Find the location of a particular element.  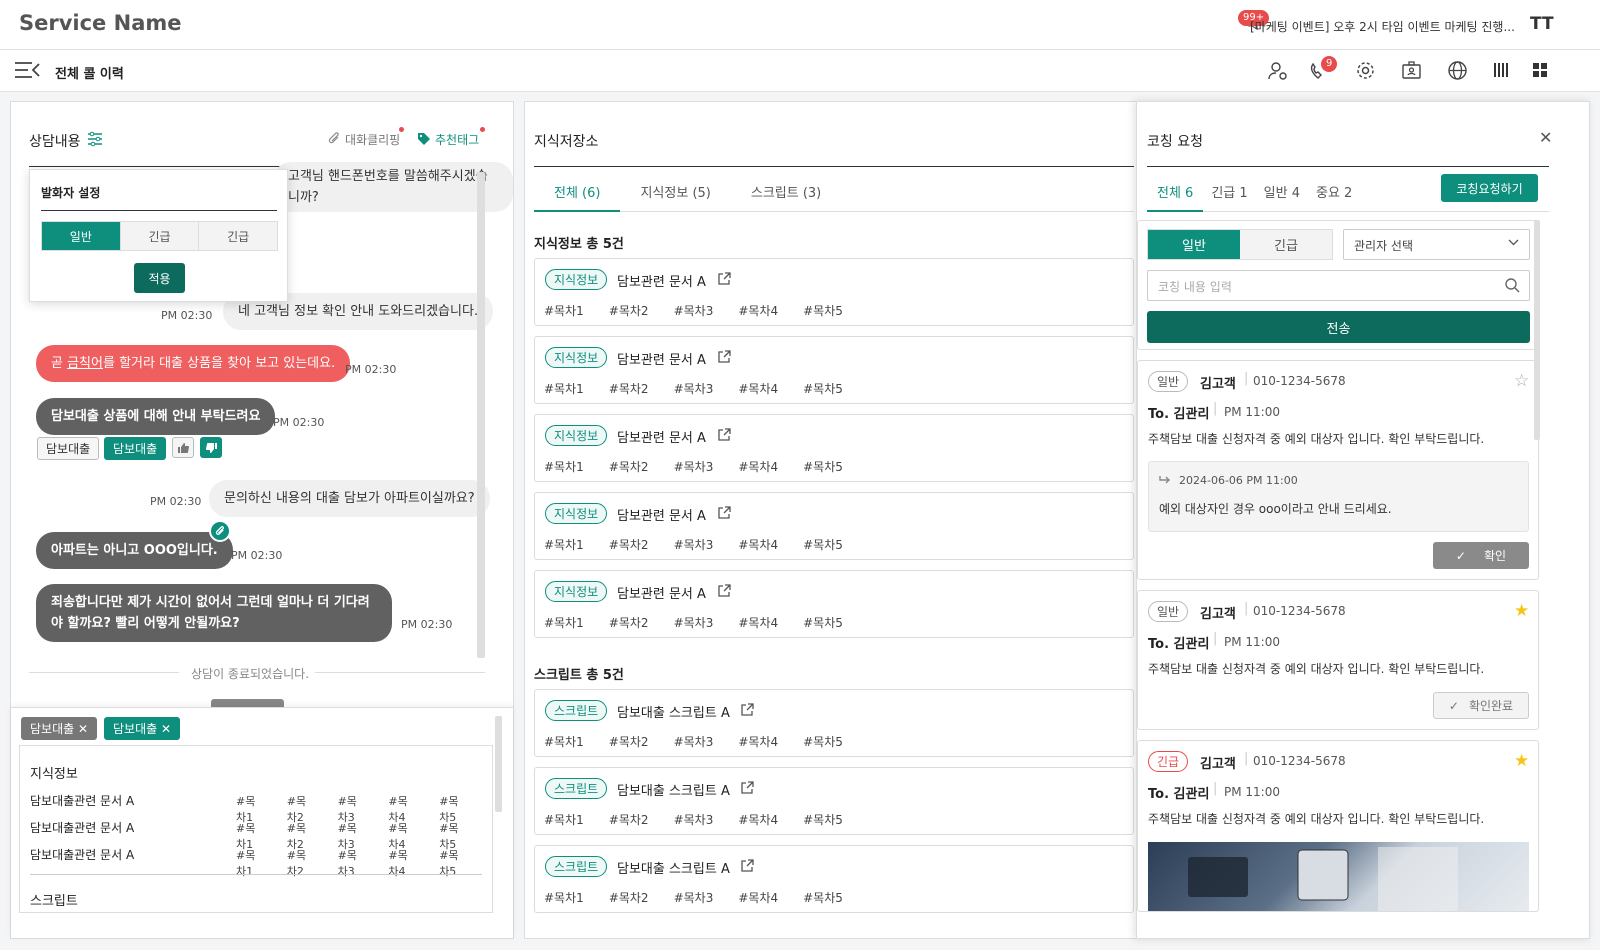

message-tag: 담보대출 is located at coordinates (68, 448).